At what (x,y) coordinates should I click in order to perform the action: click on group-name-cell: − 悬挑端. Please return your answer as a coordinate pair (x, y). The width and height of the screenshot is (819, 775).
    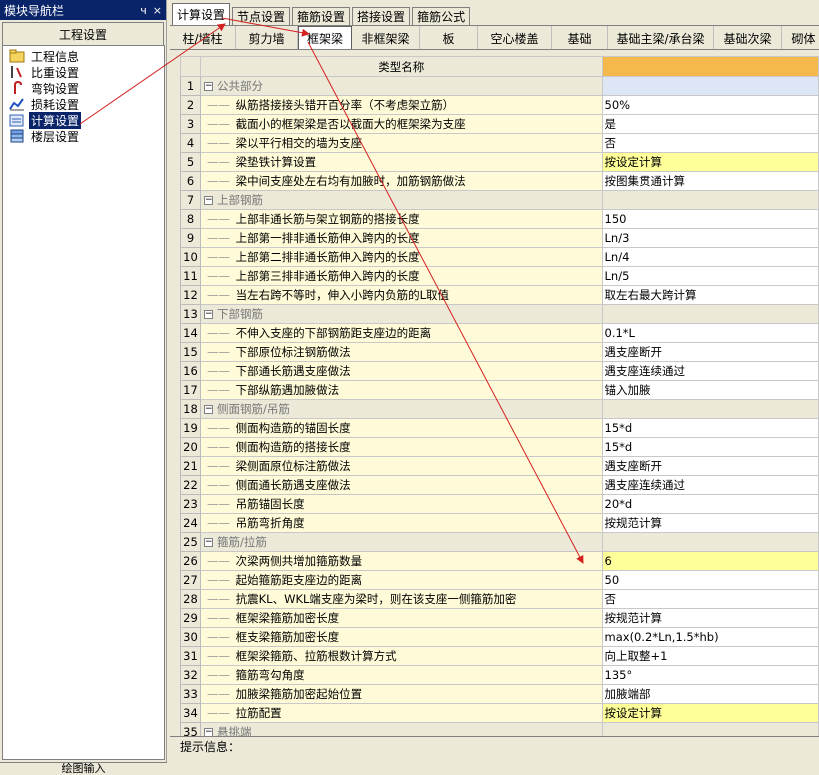
    Looking at the image, I should click on (401, 729).